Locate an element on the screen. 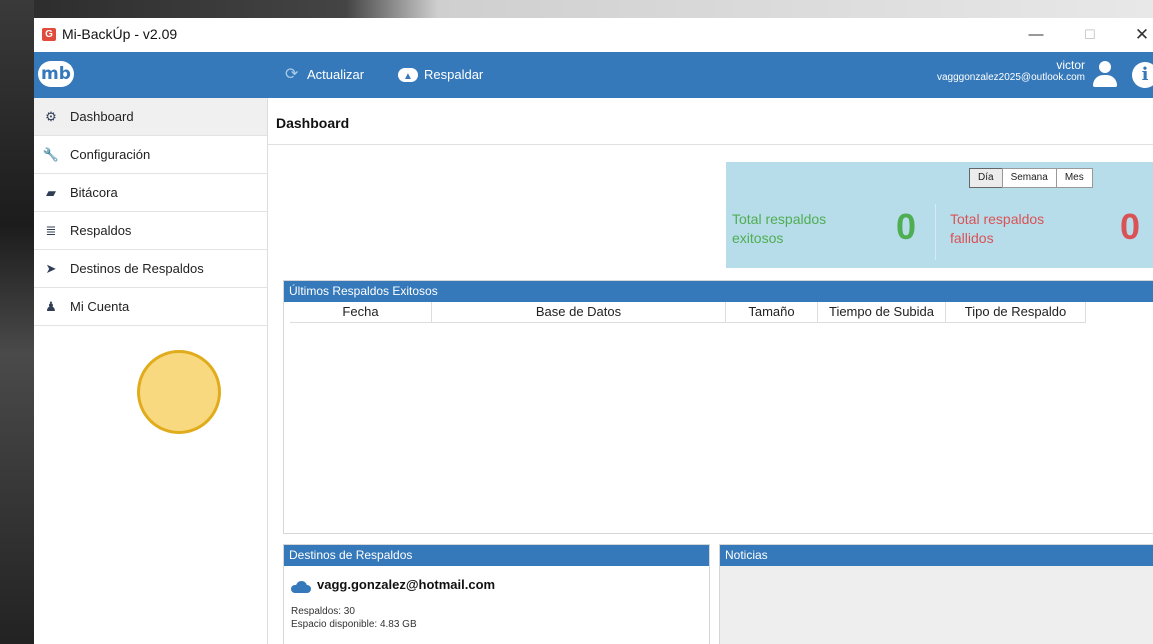 This screenshot has height=644, width=1153. onedrive-cloud-icon is located at coordinates (301, 587).